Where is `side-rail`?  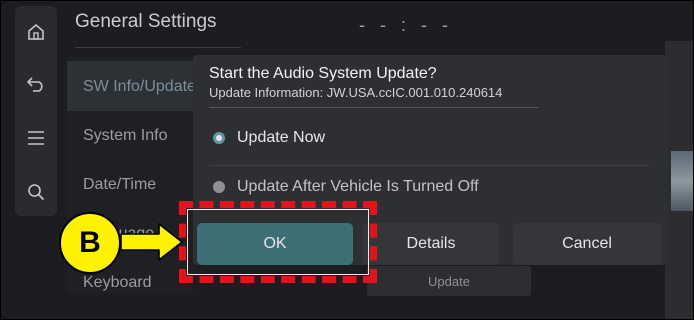
side-rail is located at coordinates (36, 111).